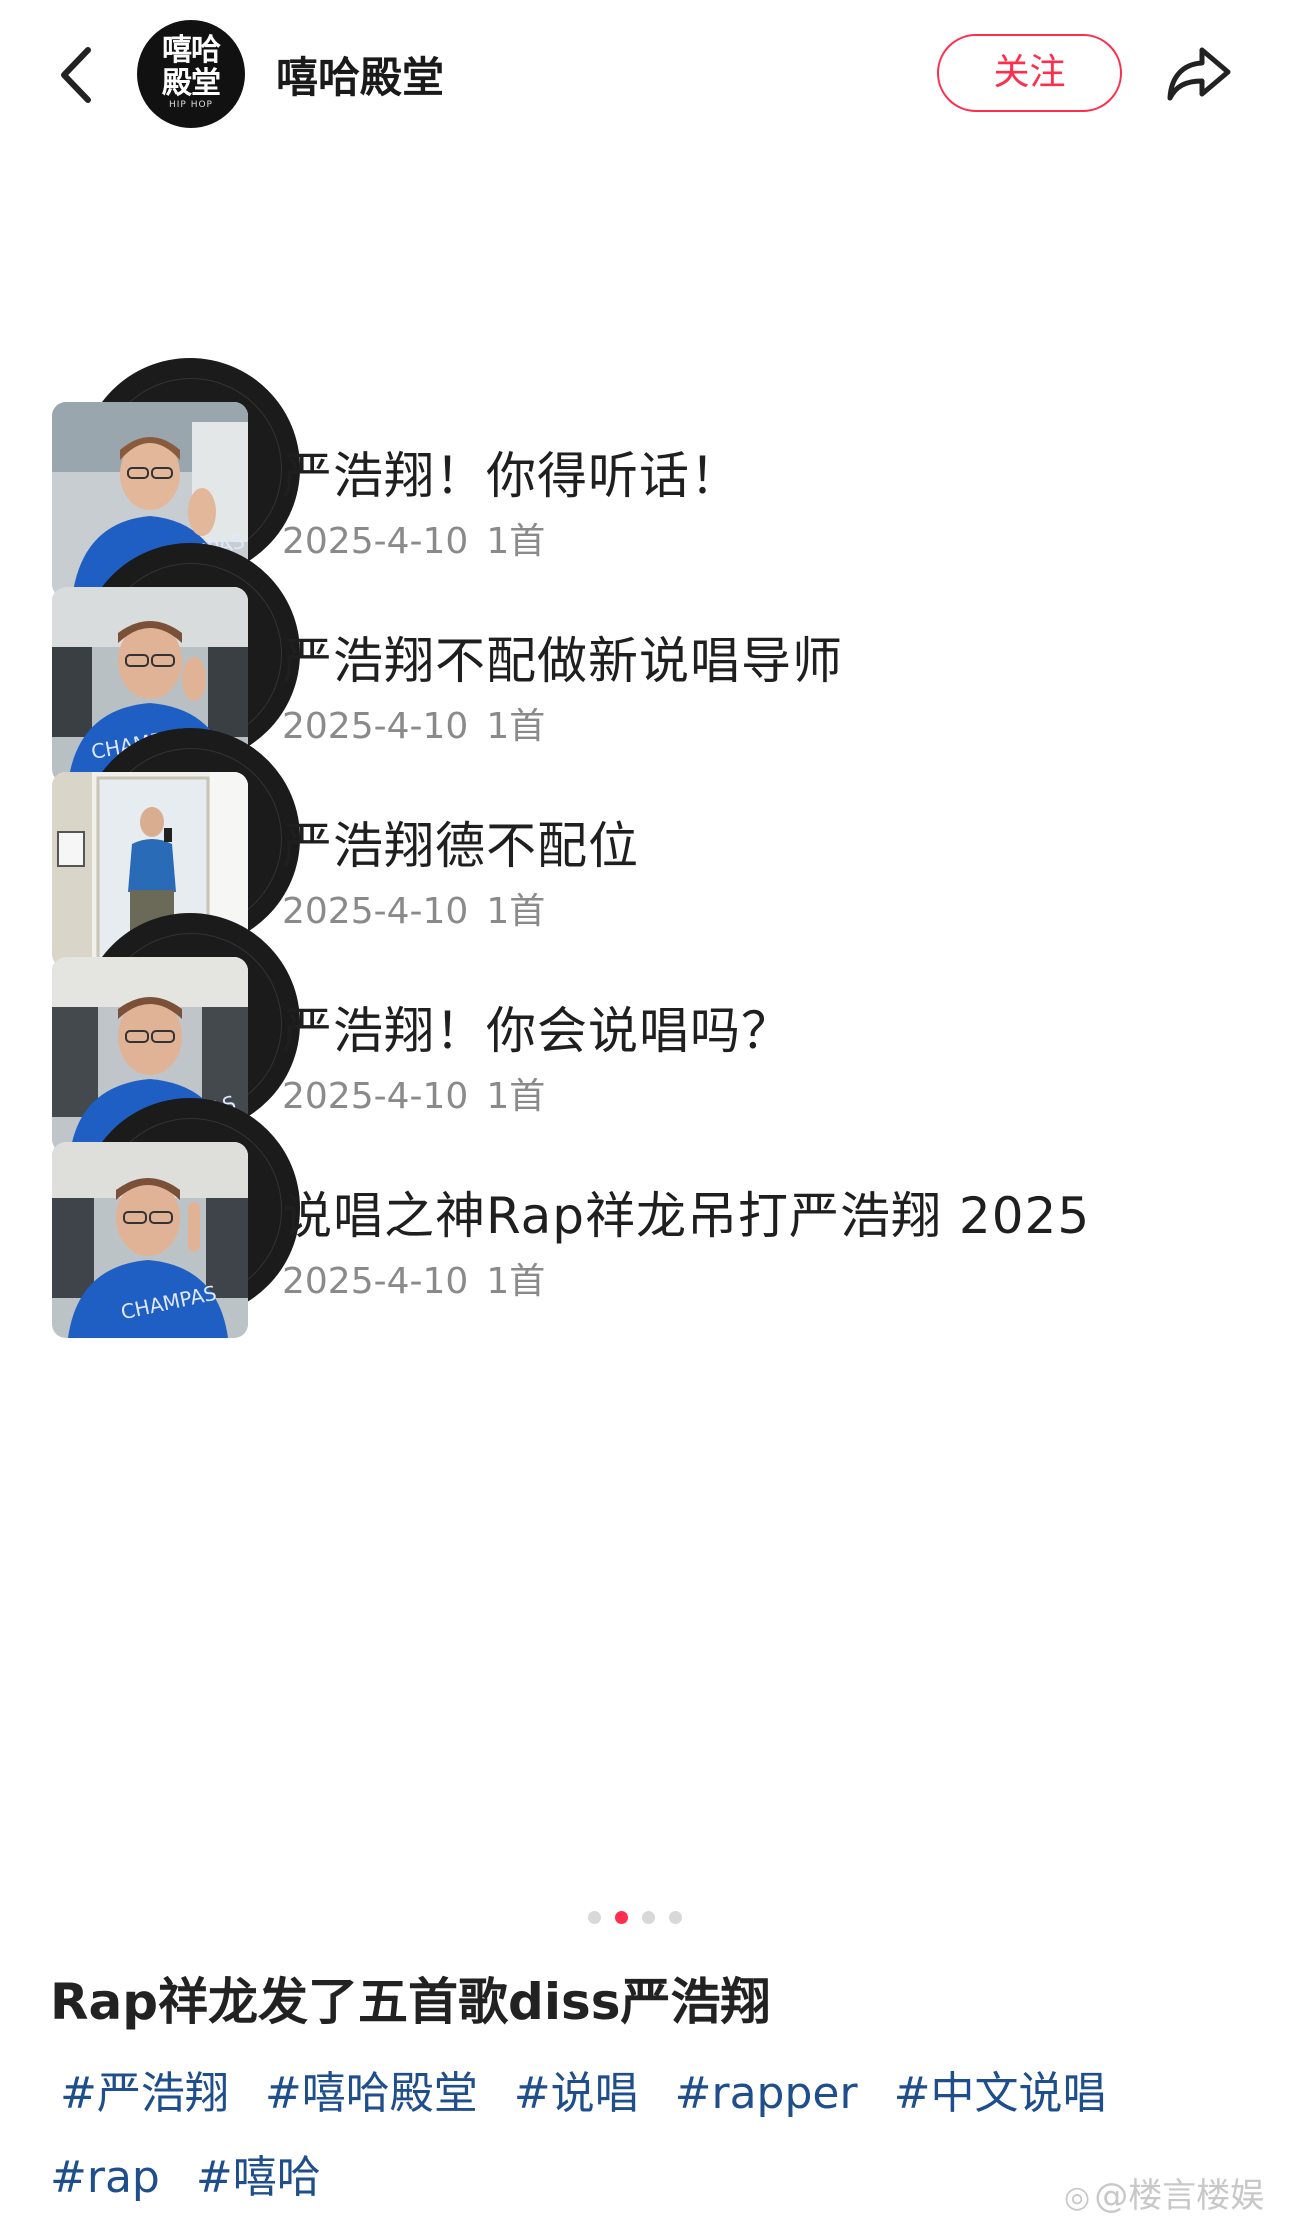 Image resolution: width=1290 pixels, height=2225 pixels. What do you see at coordinates (1029, 73) in the screenshot?
I see `follow-button: 关注` at bounding box center [1029, 73].